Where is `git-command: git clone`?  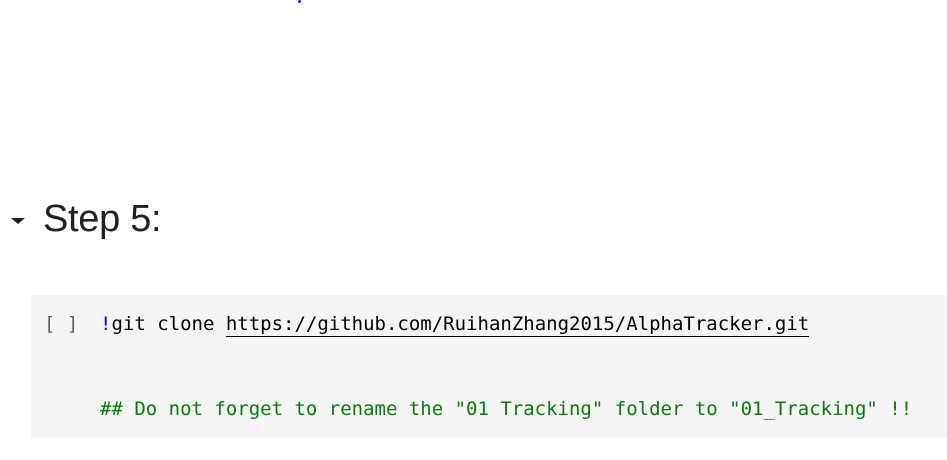 git-command: git clone is located at coordinates (168, 324).